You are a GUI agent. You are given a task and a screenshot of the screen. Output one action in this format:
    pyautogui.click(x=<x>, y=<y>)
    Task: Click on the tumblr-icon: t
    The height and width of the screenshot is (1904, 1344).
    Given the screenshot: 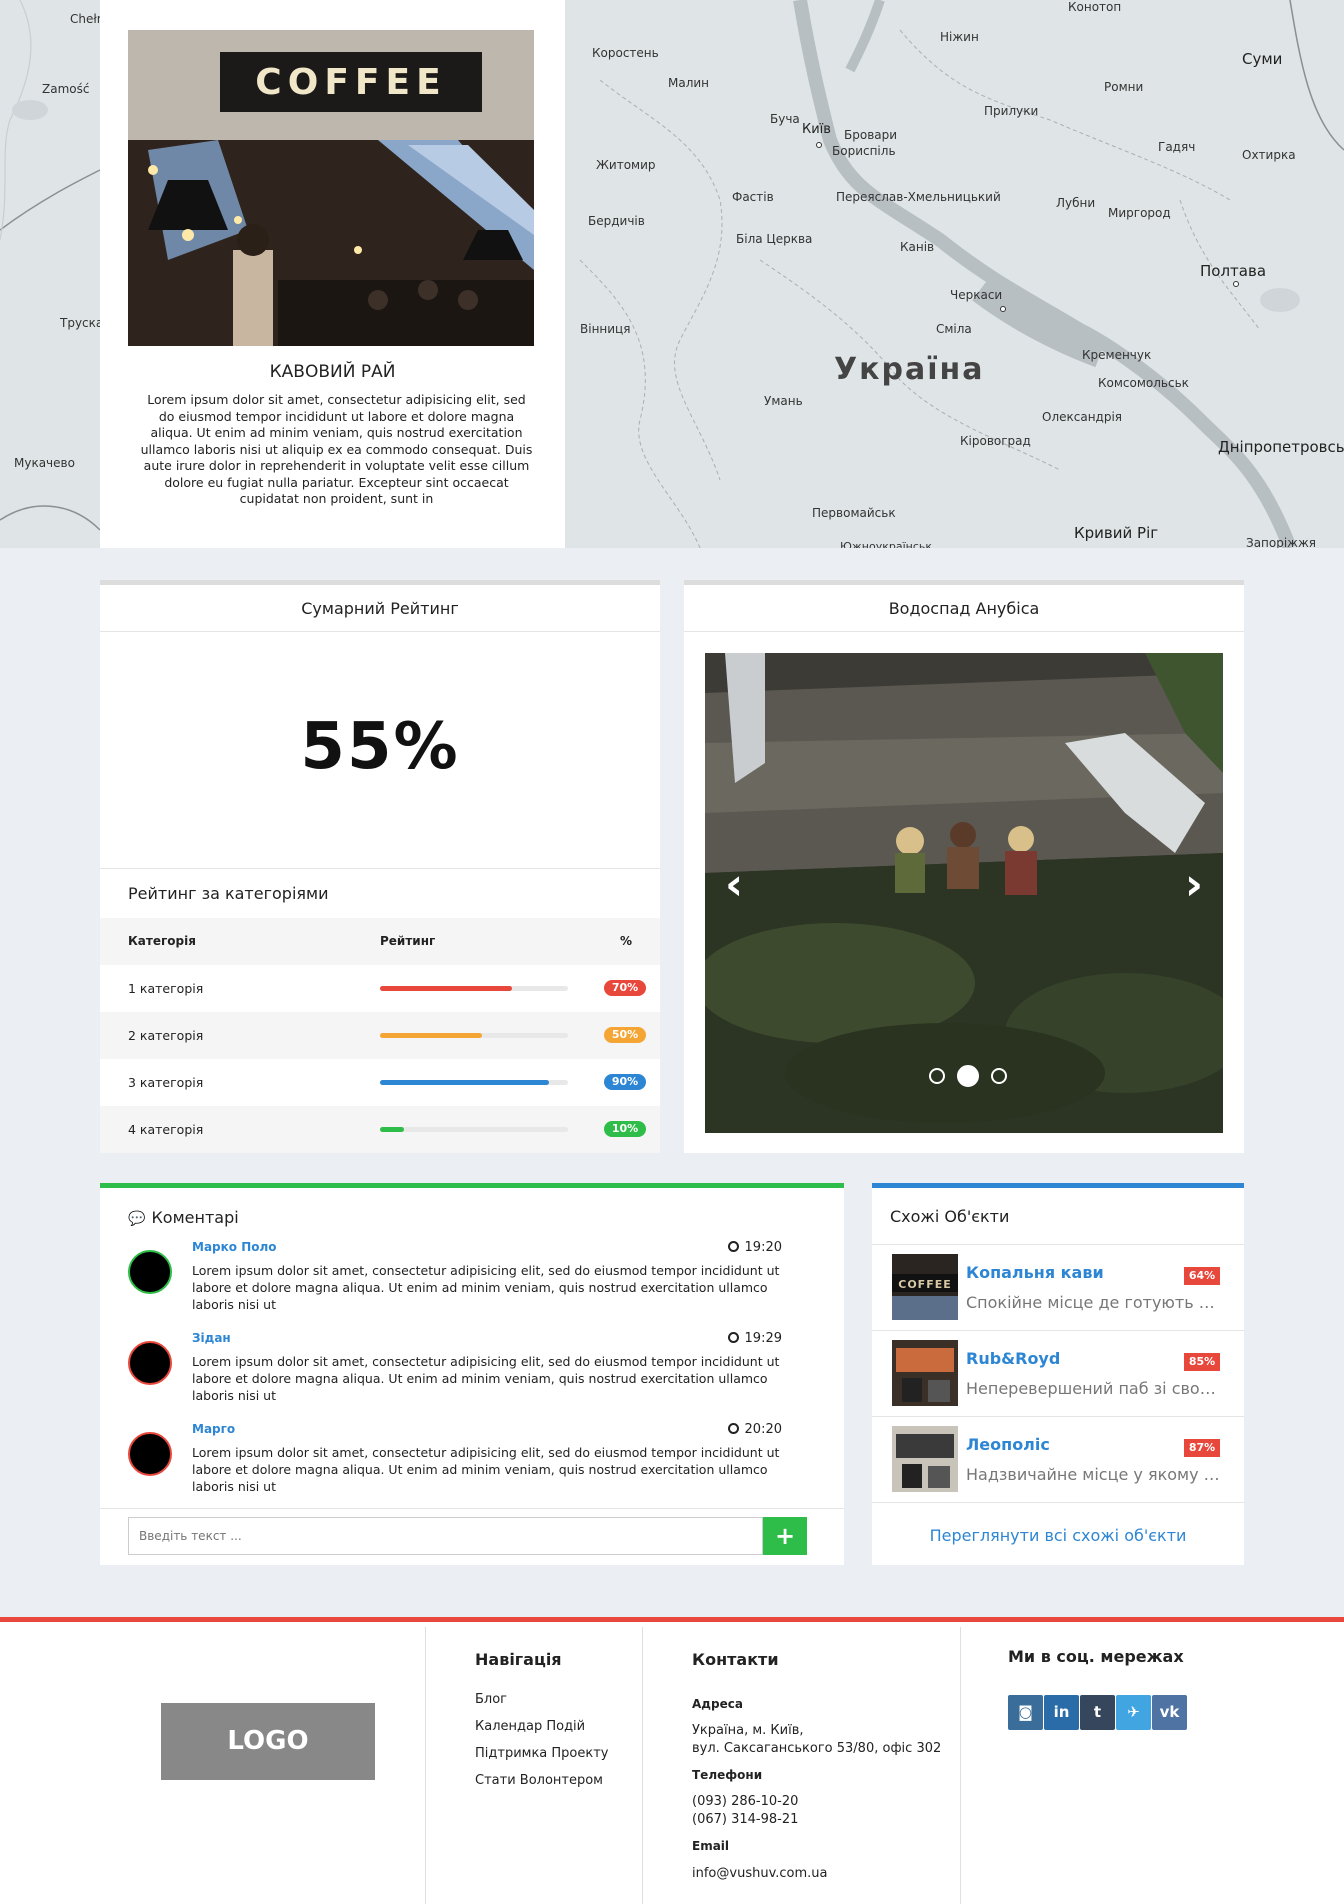 What is the action you would take?
    pyautogui.click(x=1097, y=1712)
    